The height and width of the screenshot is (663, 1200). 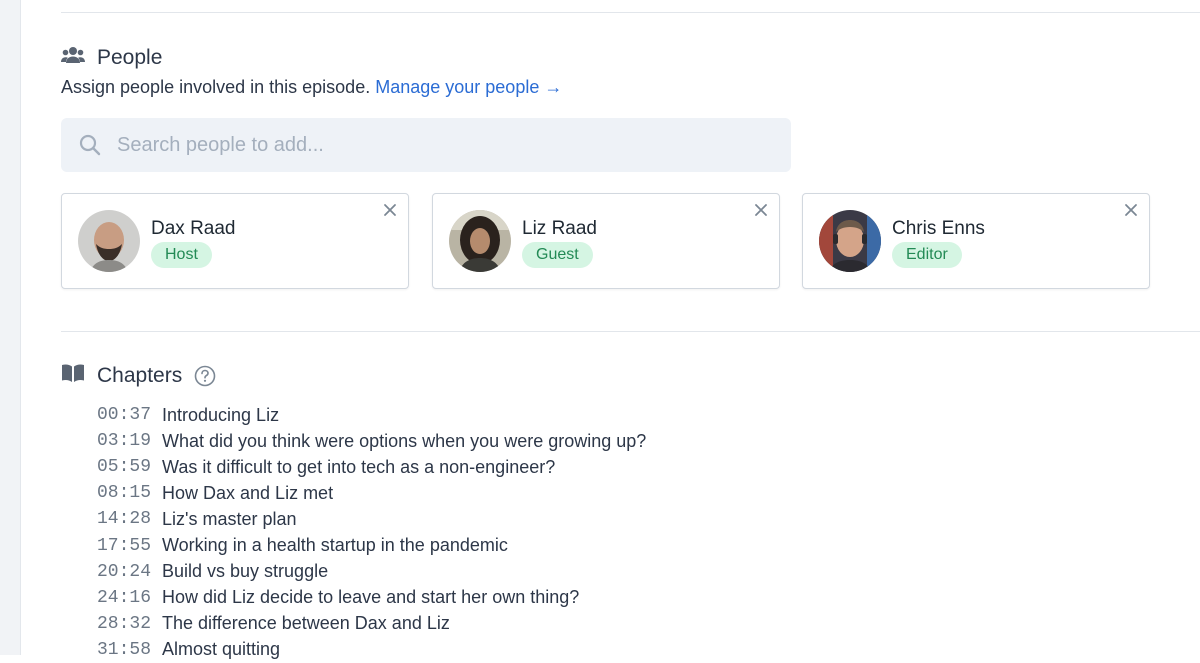 What do you see at coordinates (371, 519) in the screenshot?
I see `chapter-row: 14:28 Liz's master plan` at bounding box center [371, 519].